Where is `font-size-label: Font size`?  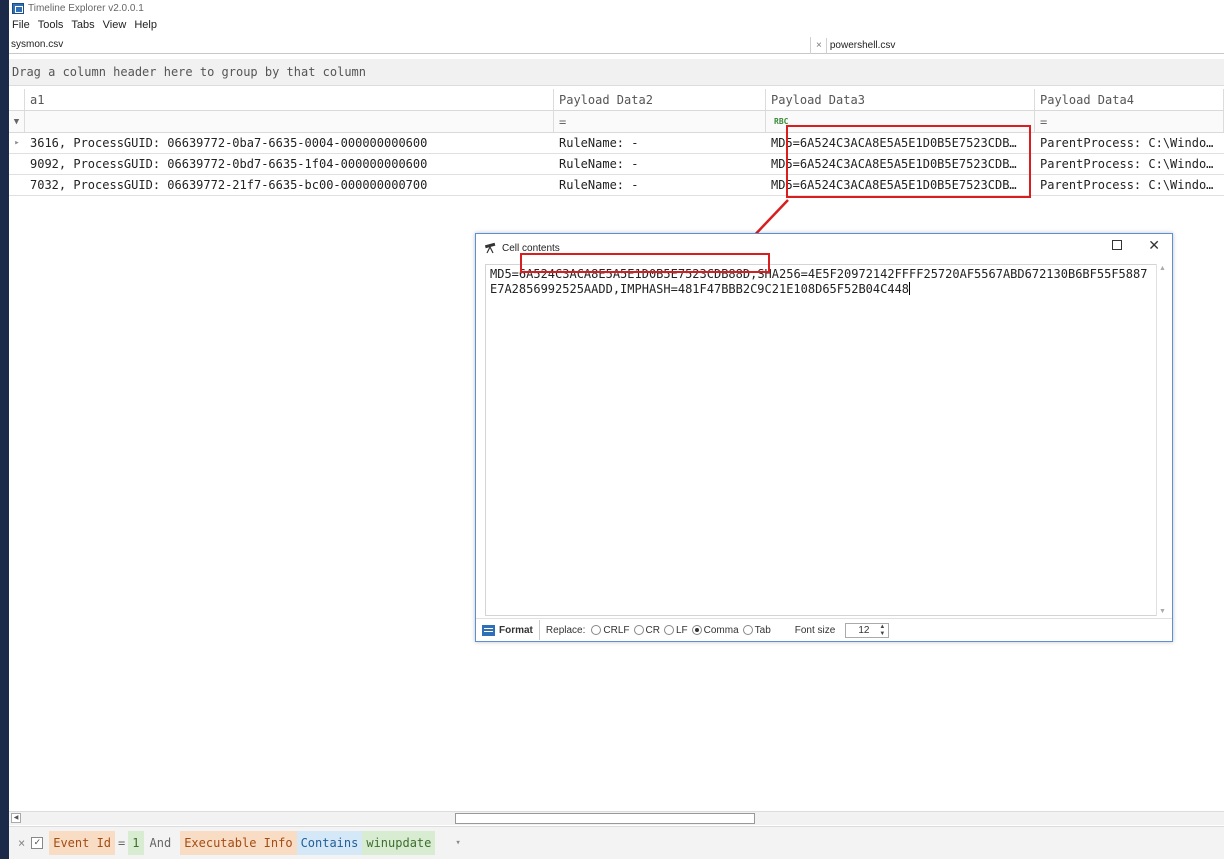 font-size-label: Font size is located at coordinates (815, 630).